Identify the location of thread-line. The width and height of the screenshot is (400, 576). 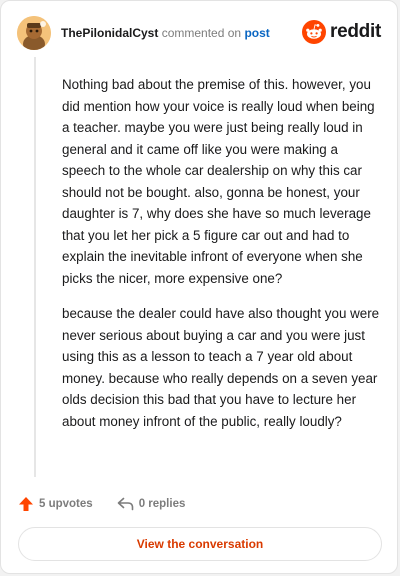
(35, 267).